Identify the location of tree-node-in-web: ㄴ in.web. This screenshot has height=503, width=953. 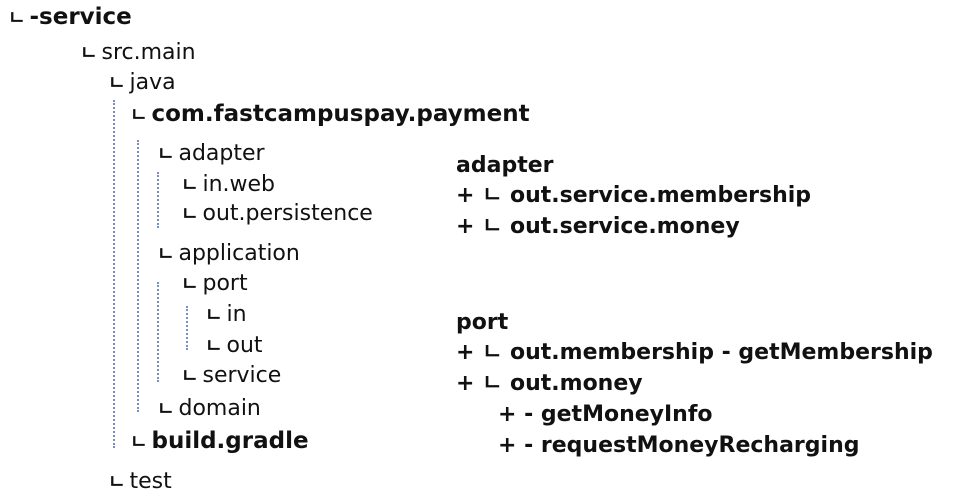
(228, 185).